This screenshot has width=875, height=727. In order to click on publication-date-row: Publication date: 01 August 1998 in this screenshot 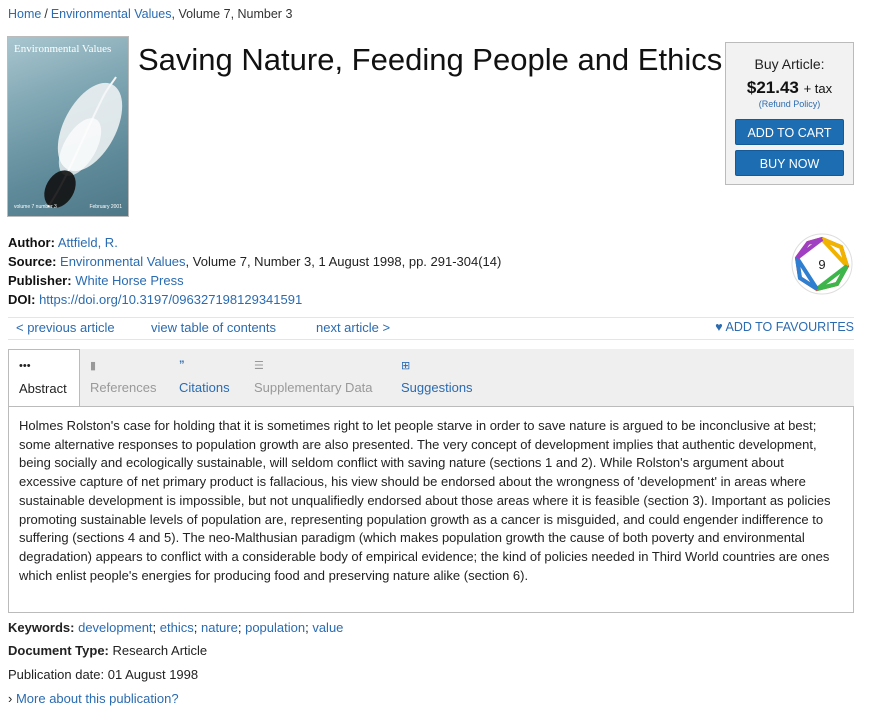, I will do `click(103, 674)`.